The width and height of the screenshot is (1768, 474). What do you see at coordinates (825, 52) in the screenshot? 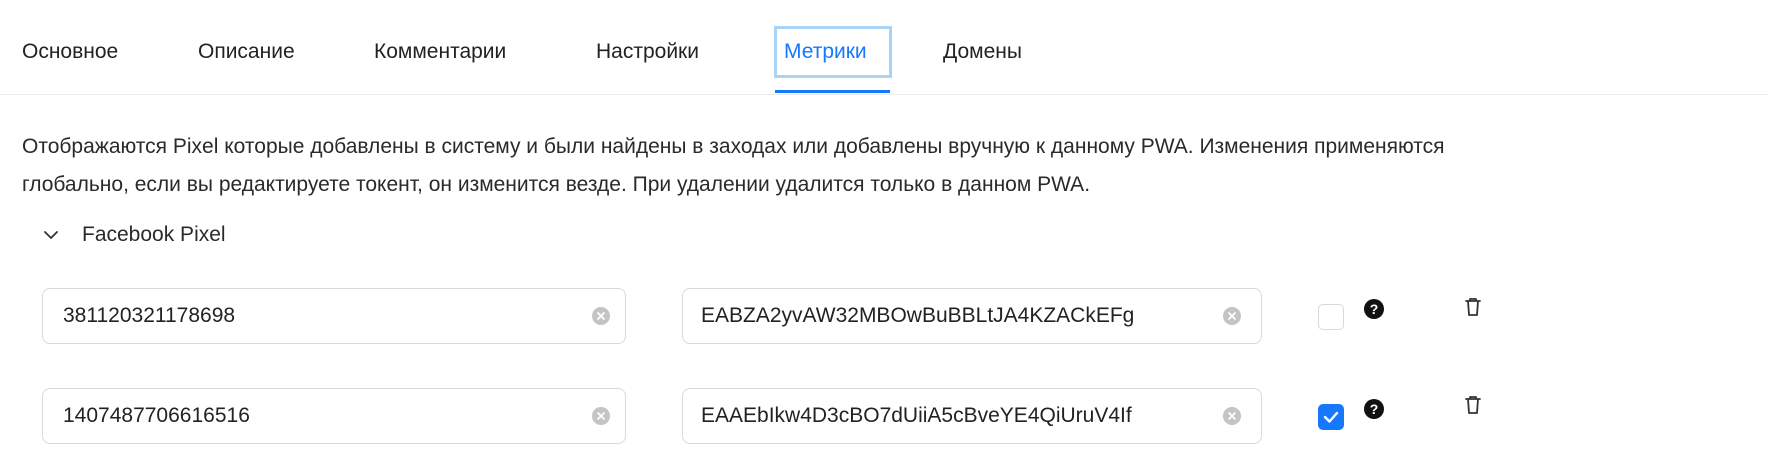
I see `tab-metrics: Метрики` at bounding box center [825, 52].